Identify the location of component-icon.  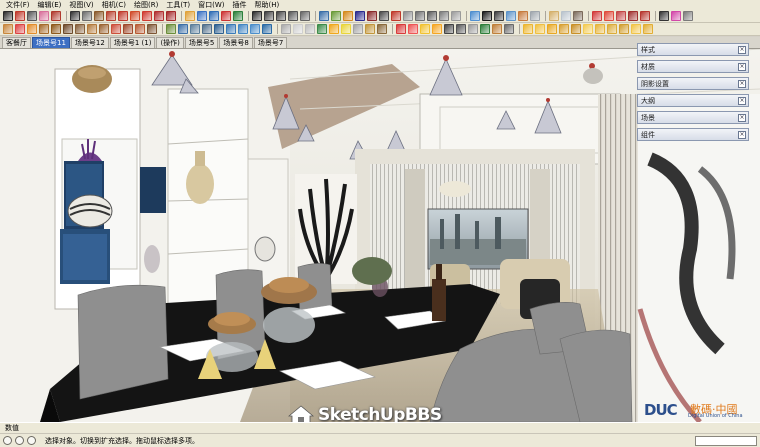
(324, 16).